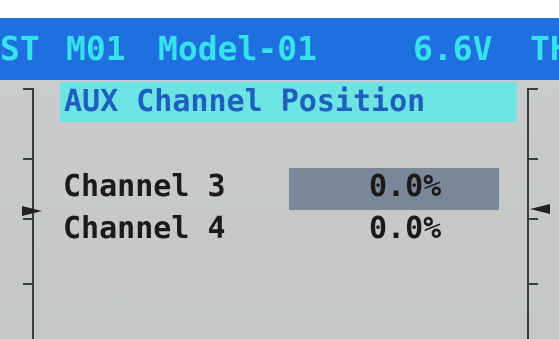  Describe the element at coordinates (32, 211) in the screenshot. I see `steering-trim-indicator-icon` at that location.